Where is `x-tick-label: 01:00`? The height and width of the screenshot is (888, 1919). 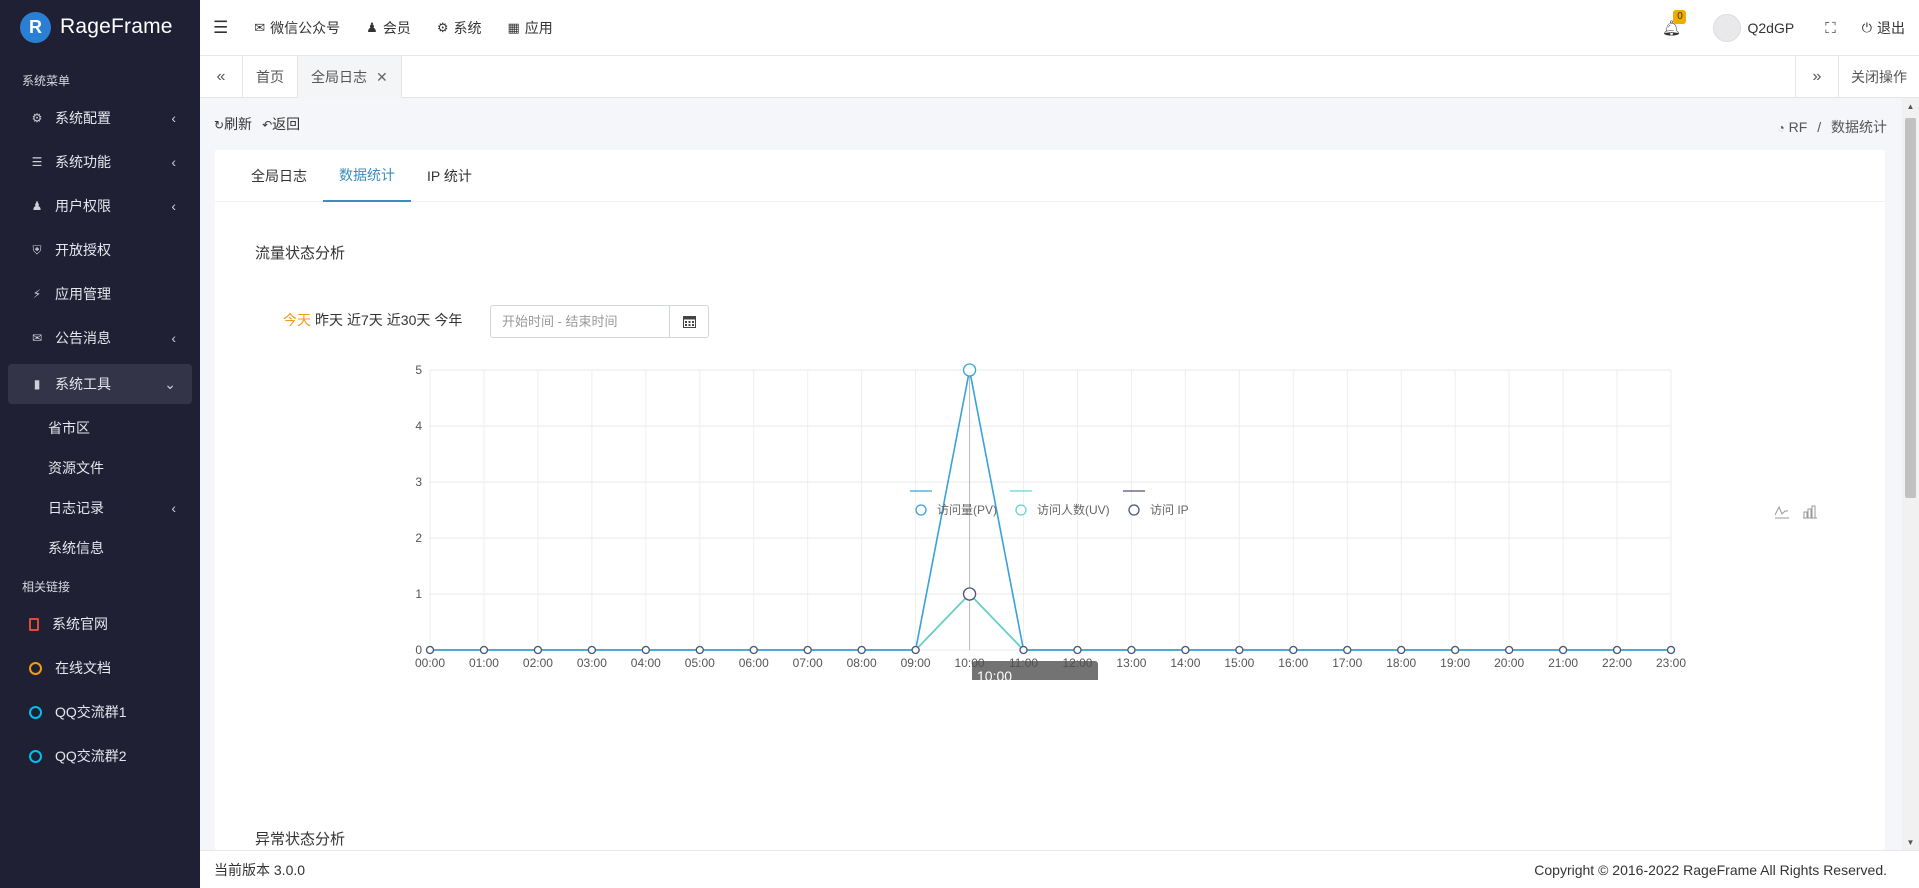 x-tick-label: 01:00 is located at coordinates (484, 663).